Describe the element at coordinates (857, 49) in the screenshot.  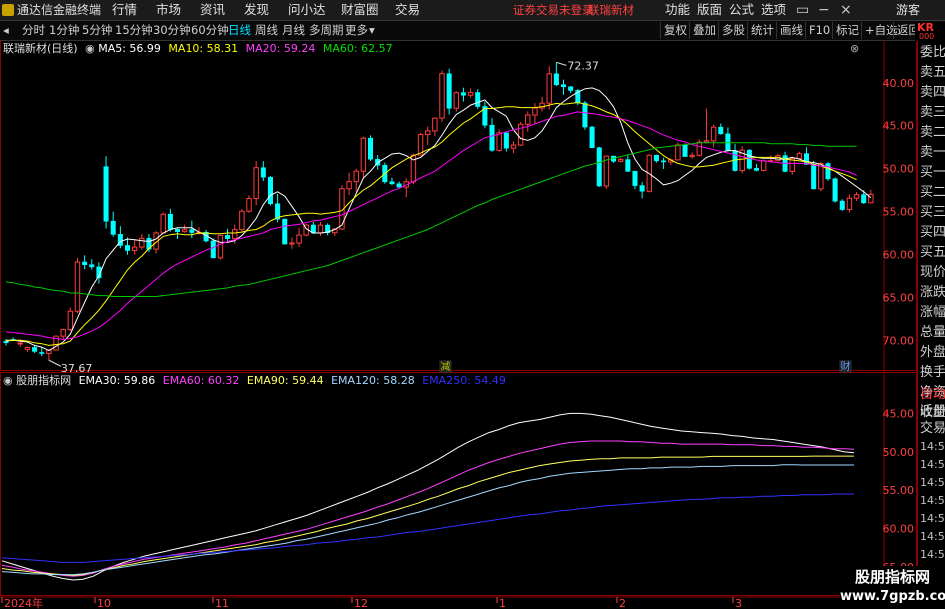
I see `chart-close-icon: ⊗` at that location.